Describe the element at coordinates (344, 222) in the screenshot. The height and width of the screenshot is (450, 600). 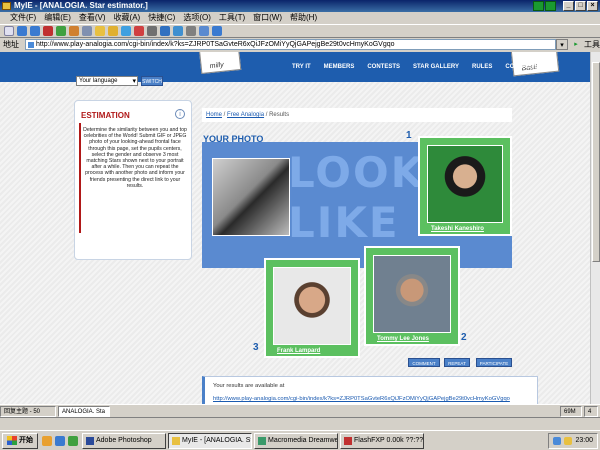
I see `like-word: LIKE` at that location.